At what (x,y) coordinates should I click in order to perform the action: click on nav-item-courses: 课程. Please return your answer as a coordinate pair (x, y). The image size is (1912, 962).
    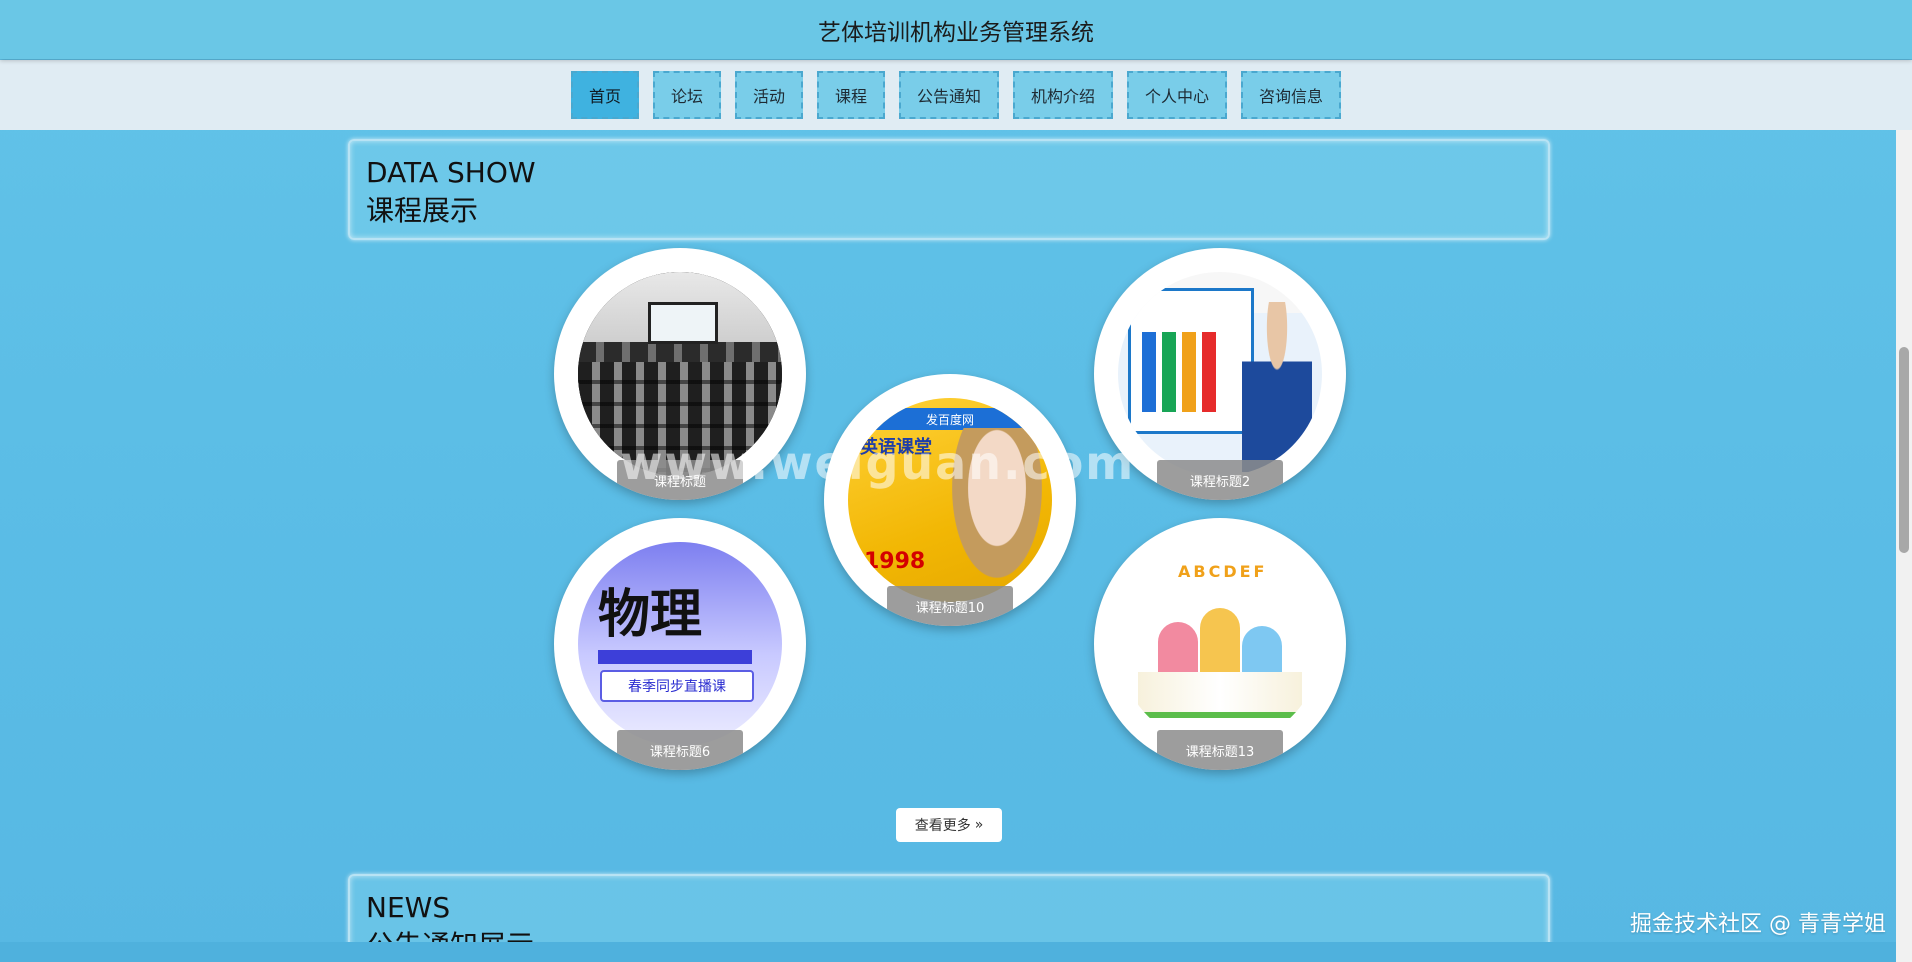
    Looking at the image, I should click on (850, 95).